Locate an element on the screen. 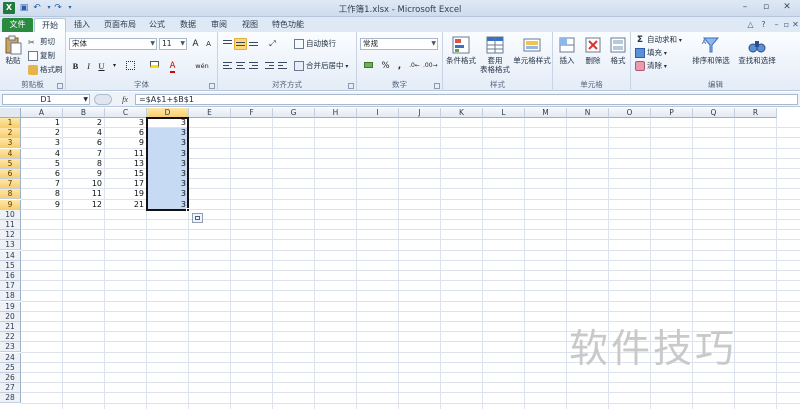 The image size is (800, 409). cell-B5: 8 is located at coordinates (83, 164).